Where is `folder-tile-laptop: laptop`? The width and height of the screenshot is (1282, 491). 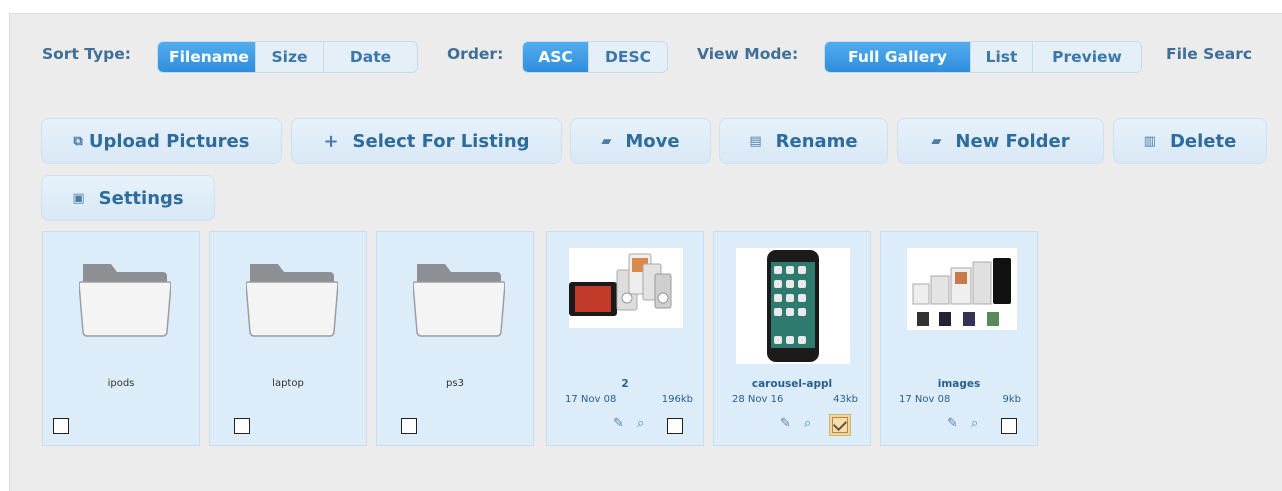 folder-tile-laptop: laptop is located at coordinates (288, 338).